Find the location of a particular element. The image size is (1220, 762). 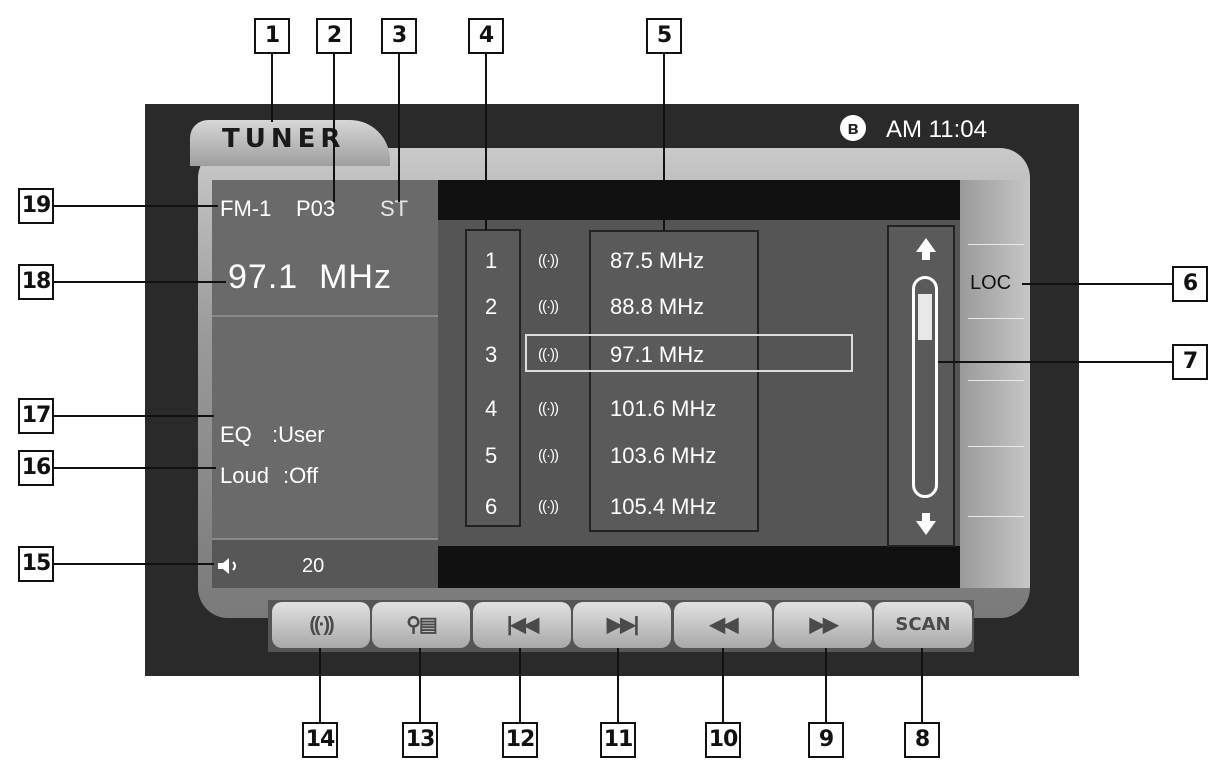

preset-item-2: 88.8 MHz is located at coordinates (657, 307).